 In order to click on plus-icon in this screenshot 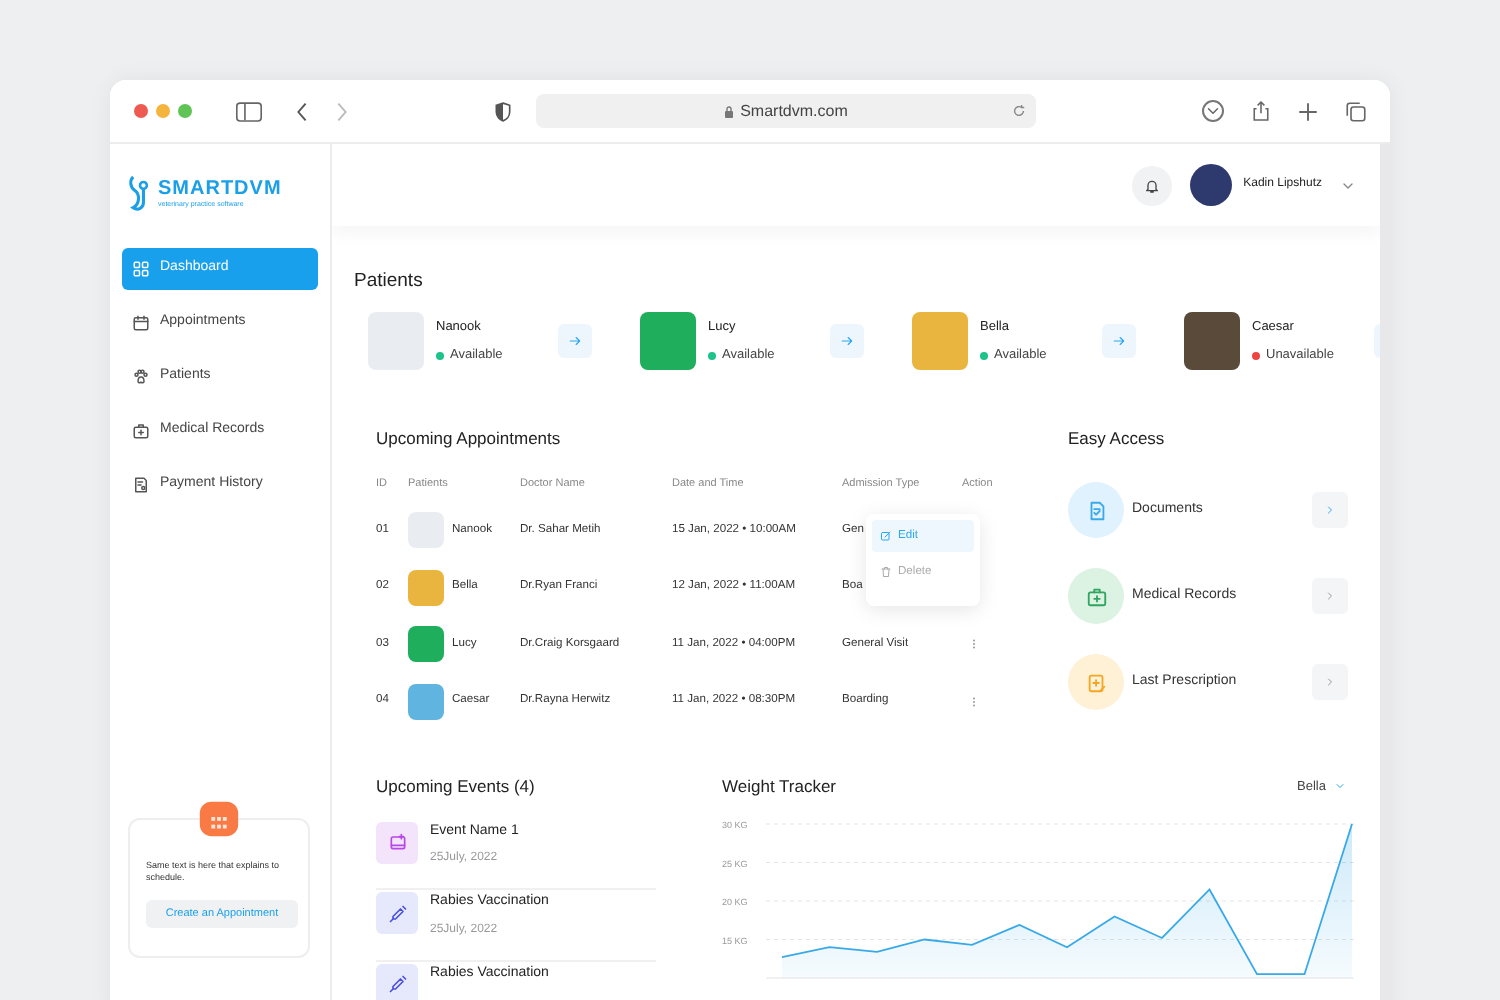, I will do `click(1308, 111)`.